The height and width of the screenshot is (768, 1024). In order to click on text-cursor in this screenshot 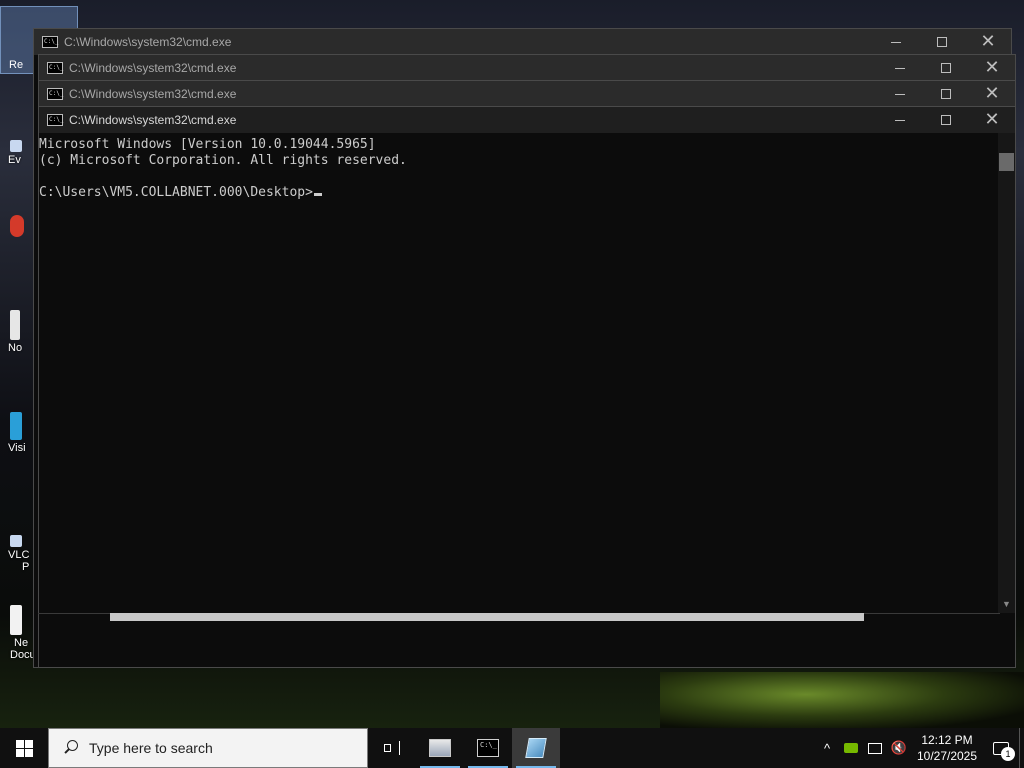, I will do `click(317, 194)`.